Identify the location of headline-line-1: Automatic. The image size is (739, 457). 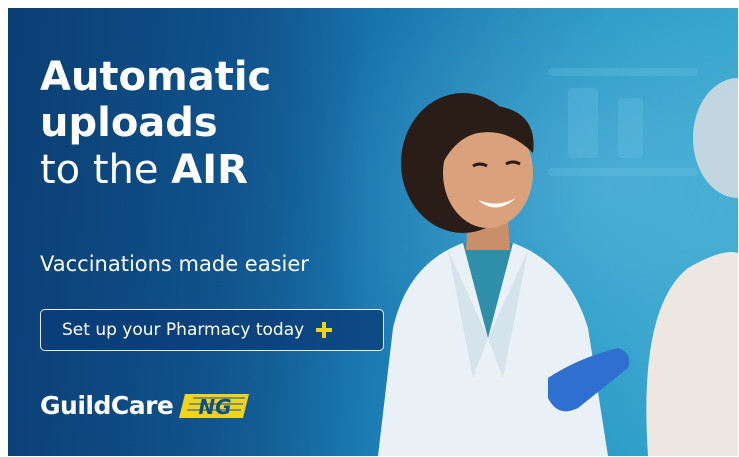
(156, 77).